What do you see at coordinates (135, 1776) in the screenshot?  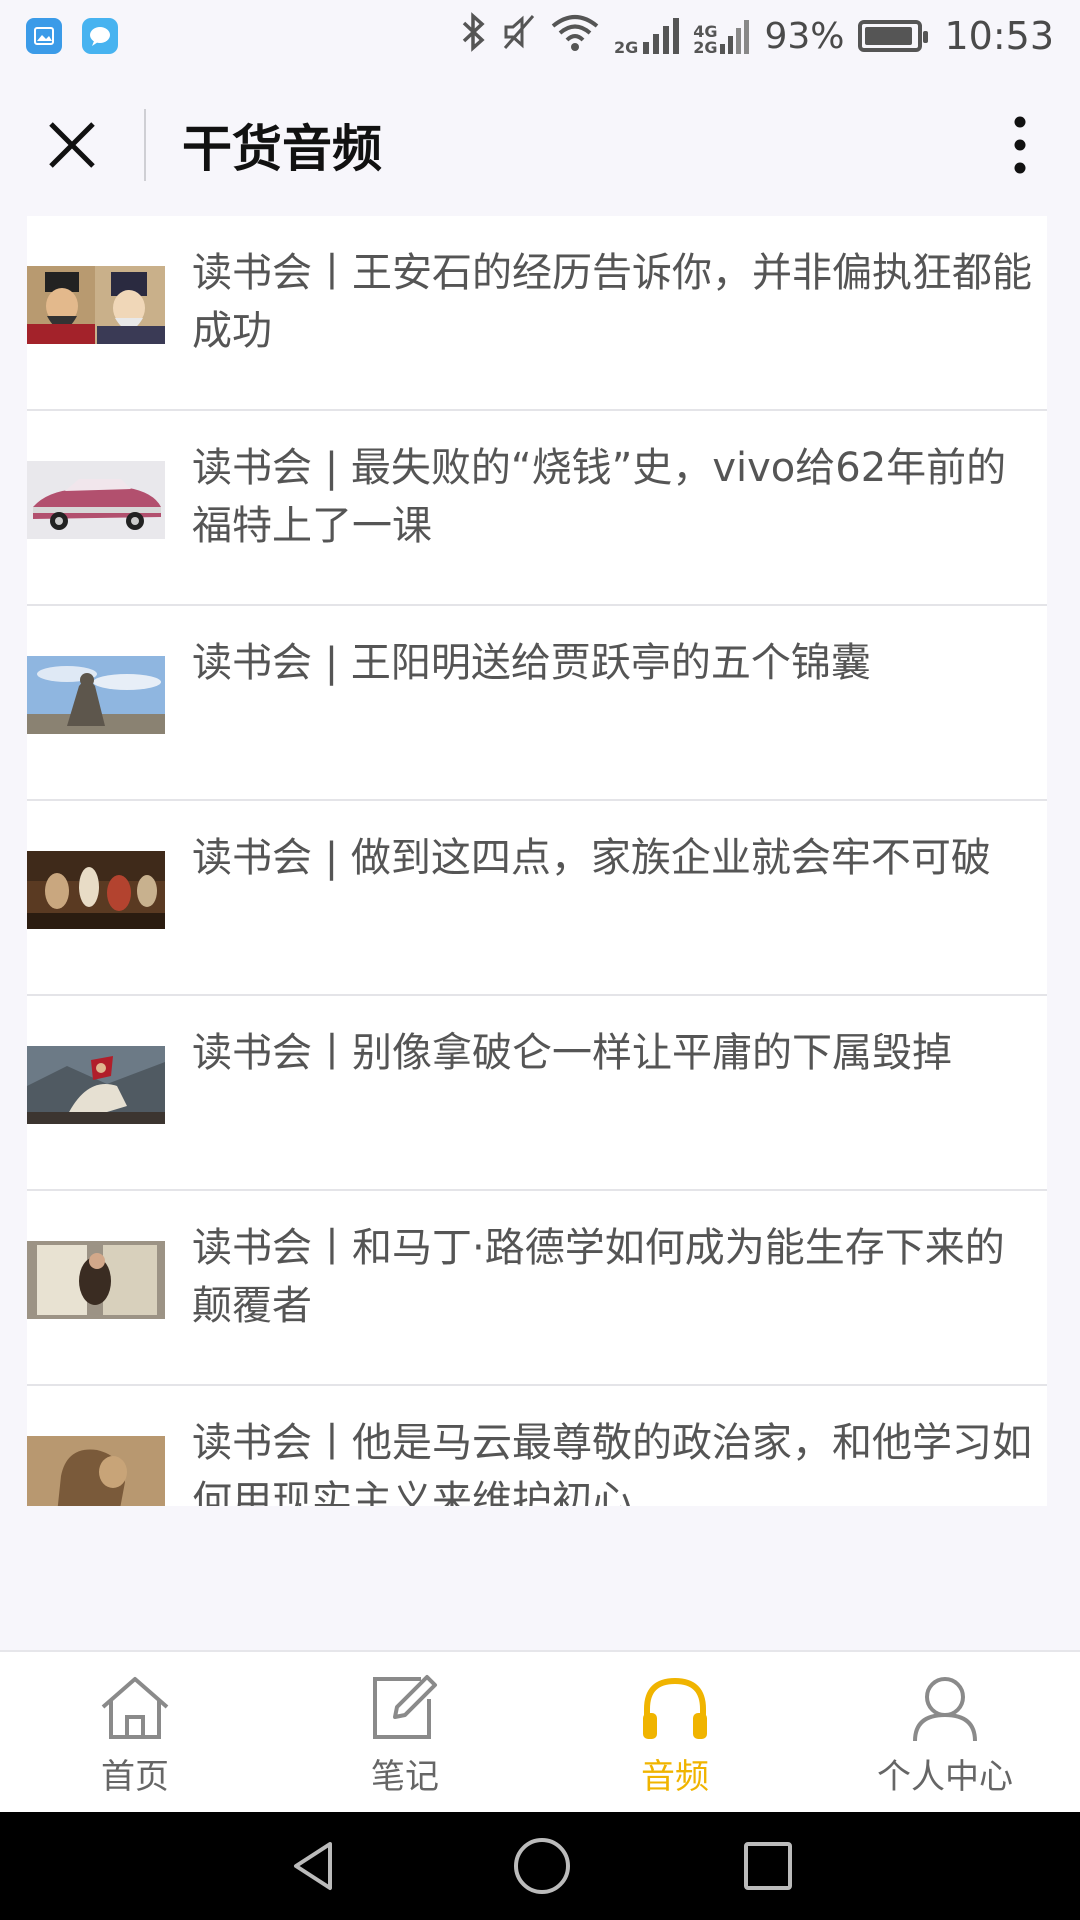 I see `tab-label: 首页` at bounding box center [135, 1776].